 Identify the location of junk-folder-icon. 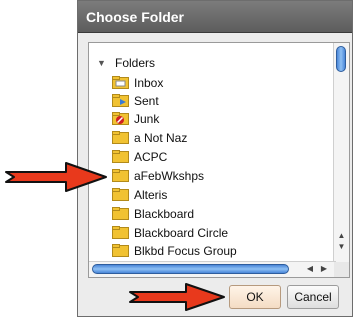
(120, 118).